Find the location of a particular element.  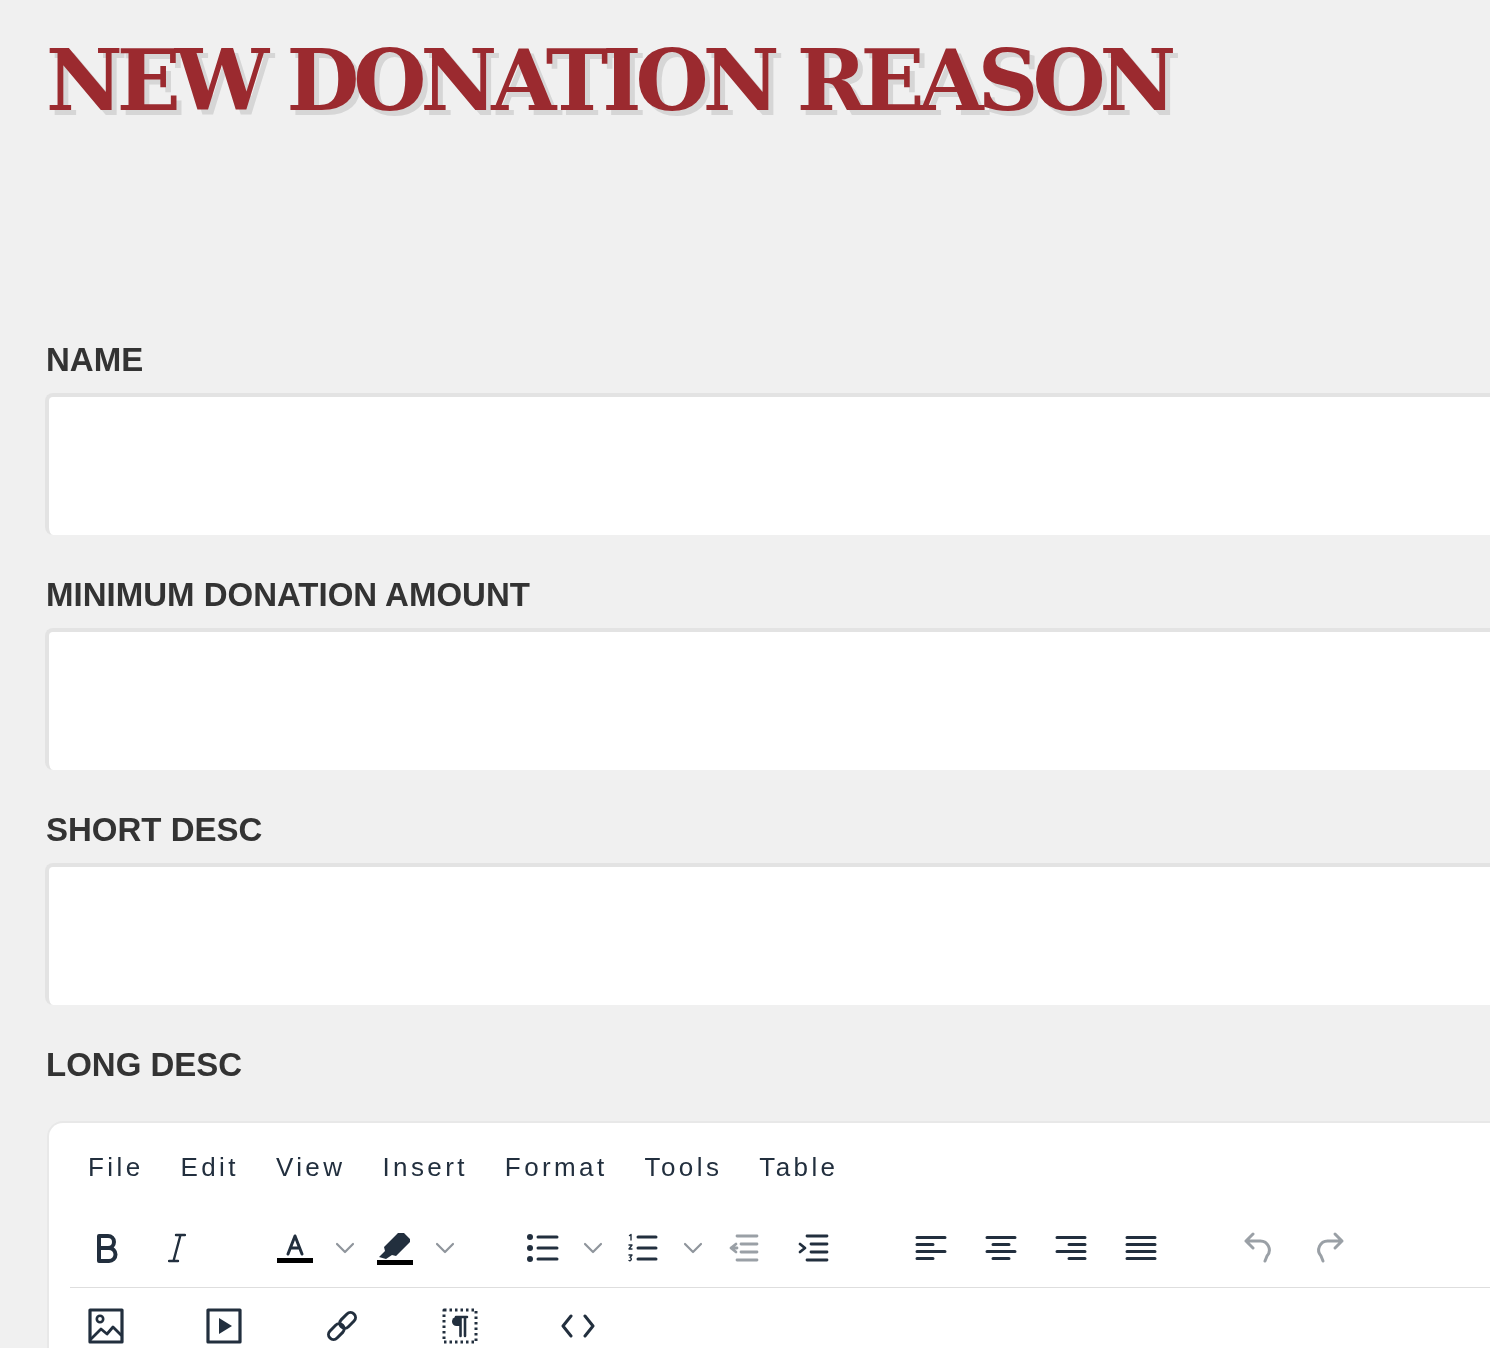

menu-item: View is located at coordinates (310, 1167).